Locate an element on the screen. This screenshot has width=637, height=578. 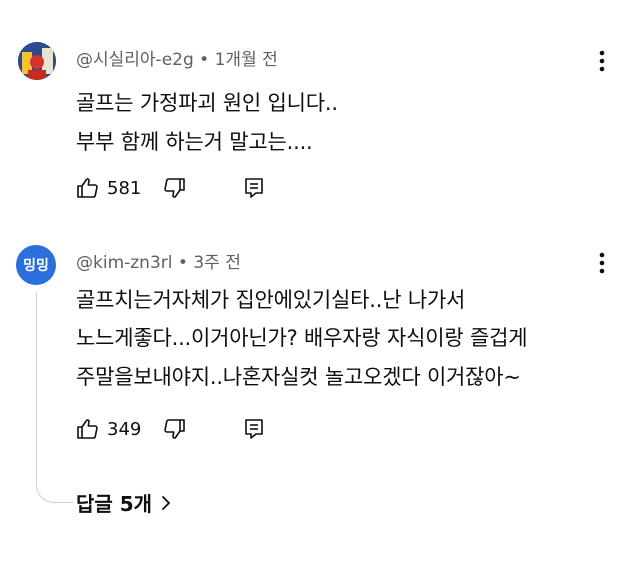
view-replies-button: 답글 5개 is located at coordinates (124, 502).